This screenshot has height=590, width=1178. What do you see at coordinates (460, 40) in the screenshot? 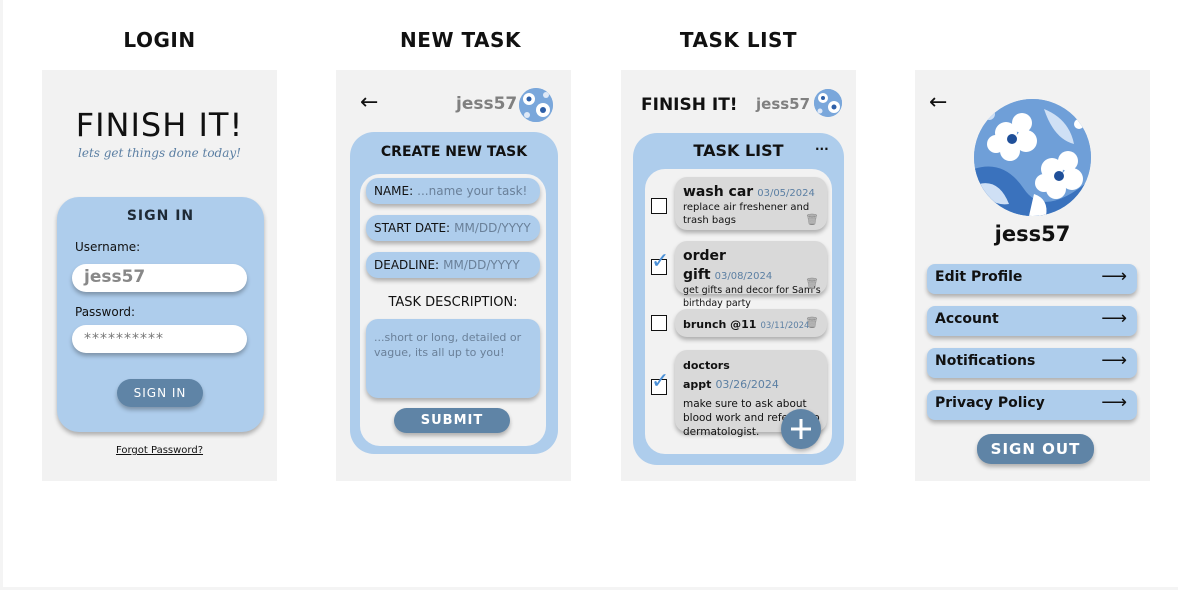
I see `screen-title-new-task: NEW TASK` at bounding box center [460, 40].